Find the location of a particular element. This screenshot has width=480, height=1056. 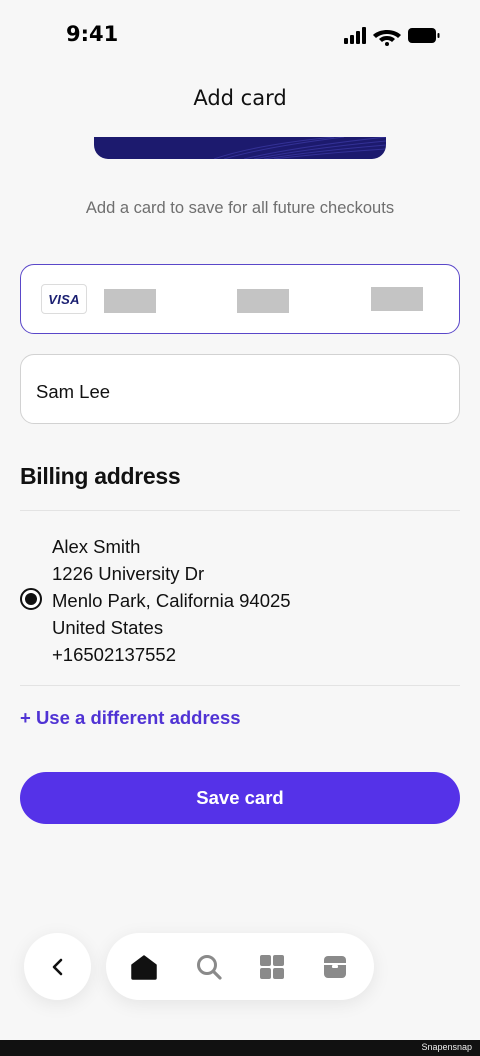

tab-orders is located at coordinates (335, 967).